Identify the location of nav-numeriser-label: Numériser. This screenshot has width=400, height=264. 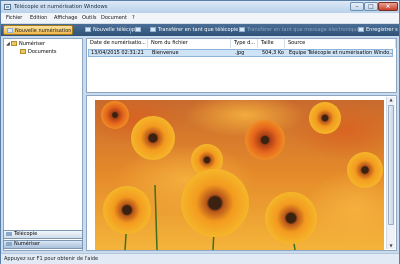
(27, 244).